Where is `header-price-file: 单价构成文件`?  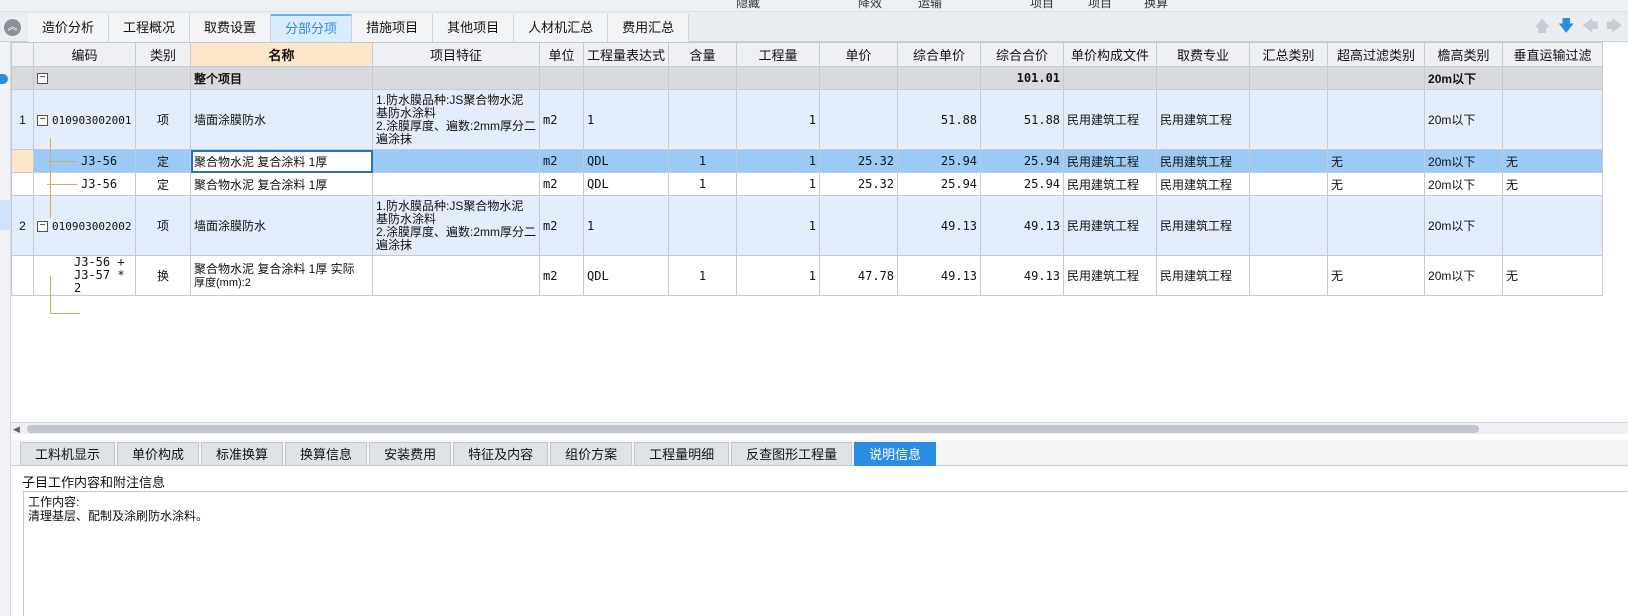 header-price-file: 单价构成文件 is located at coordinates (1110, 54).